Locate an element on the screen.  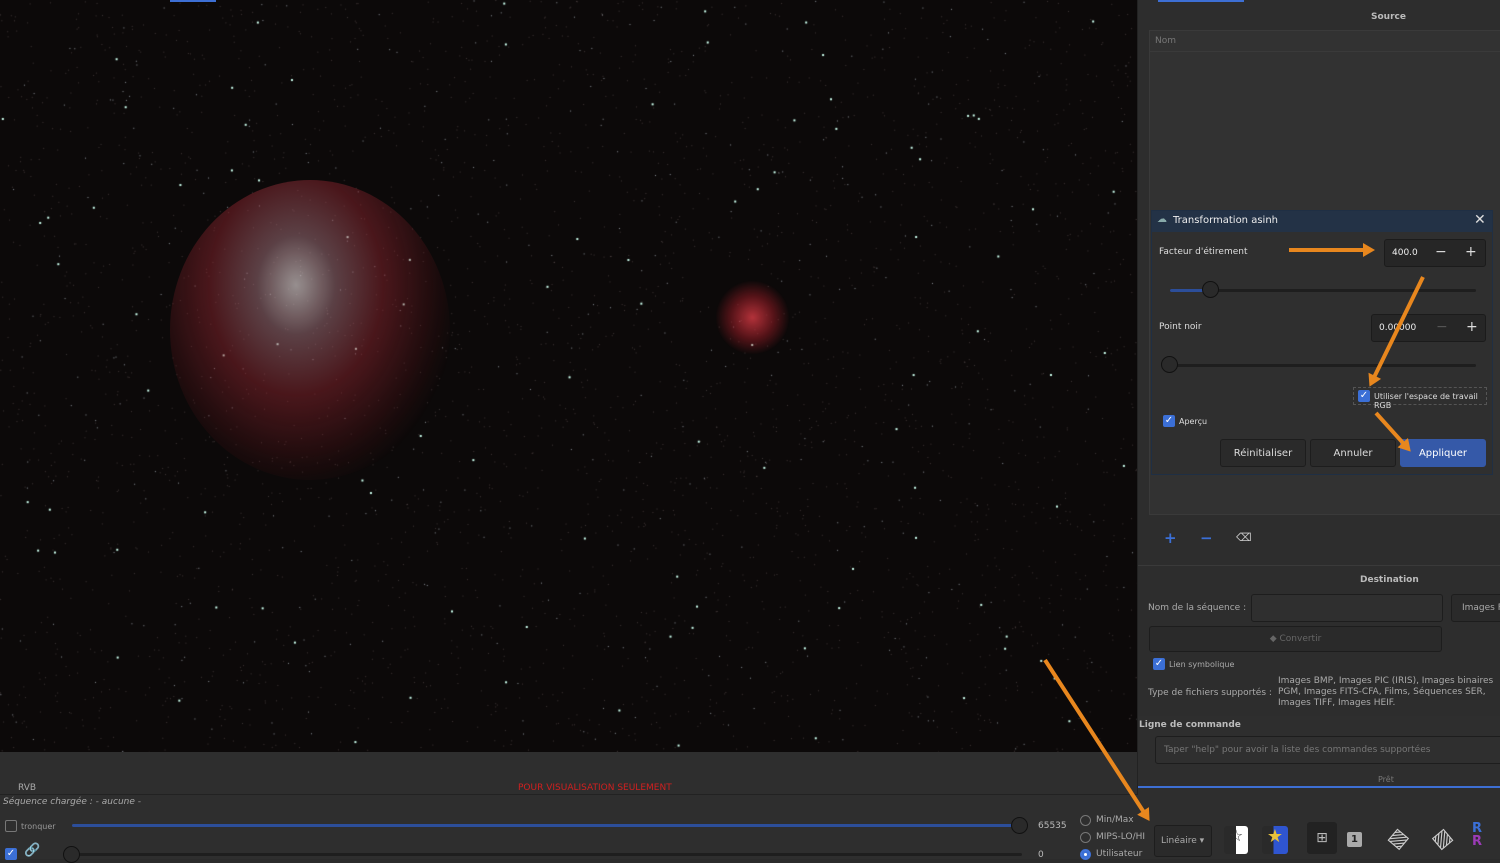
mode-minmax-label: Min/Max is located at coordinates (1115, 820).